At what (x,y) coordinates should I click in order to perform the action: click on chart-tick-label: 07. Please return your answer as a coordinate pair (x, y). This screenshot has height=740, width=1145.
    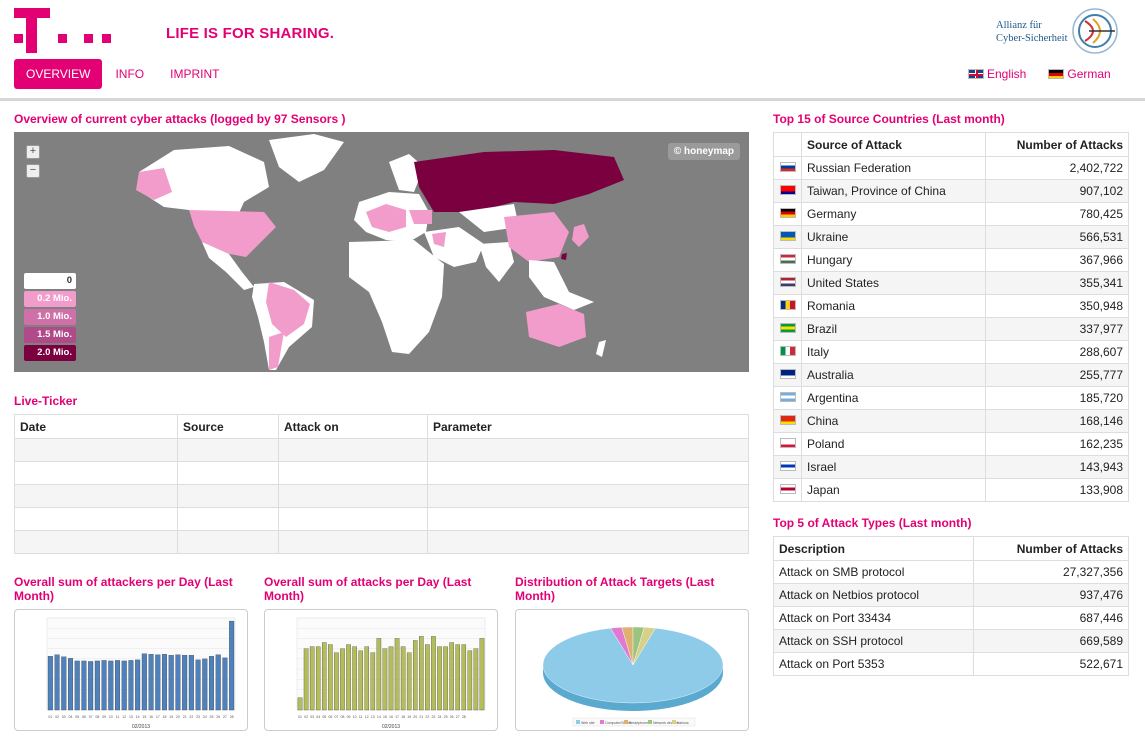
    Looking at the image, I should click on (91, 717).